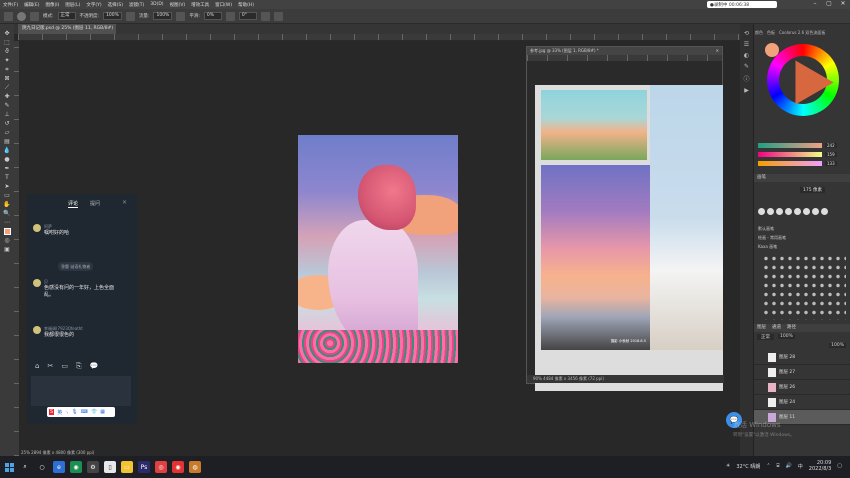 This screenshot has height=478, width=850. Describe the element at coordinates (802, 178) in the screenshot. I see `brush-panel-header: 画笔` at that location.